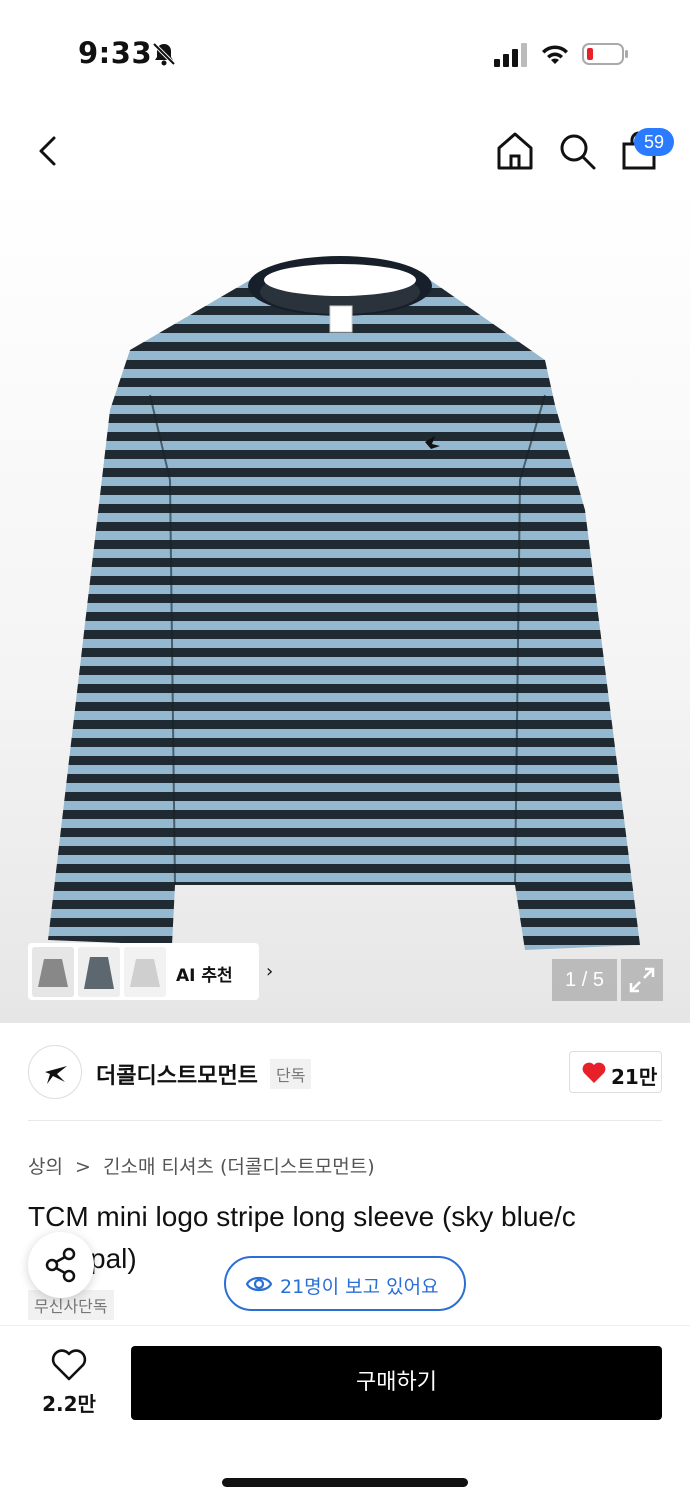 This screenshot has width=690, height=1500. I want to click on home-icon, so click(515, 151).